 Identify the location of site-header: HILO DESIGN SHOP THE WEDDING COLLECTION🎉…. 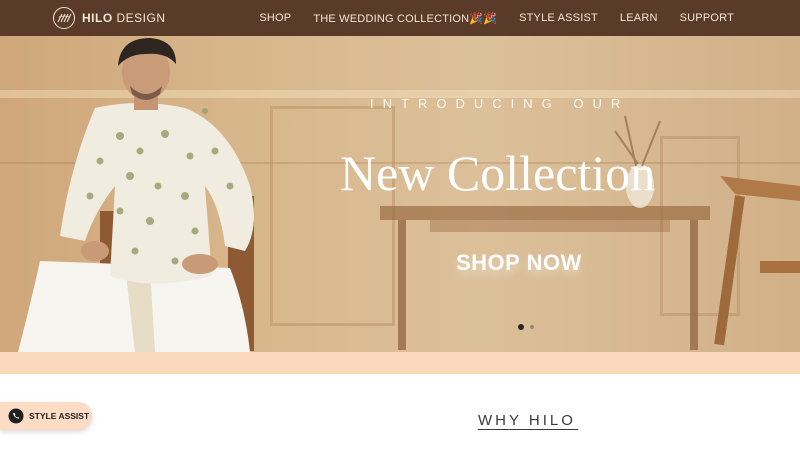
(400, 18).